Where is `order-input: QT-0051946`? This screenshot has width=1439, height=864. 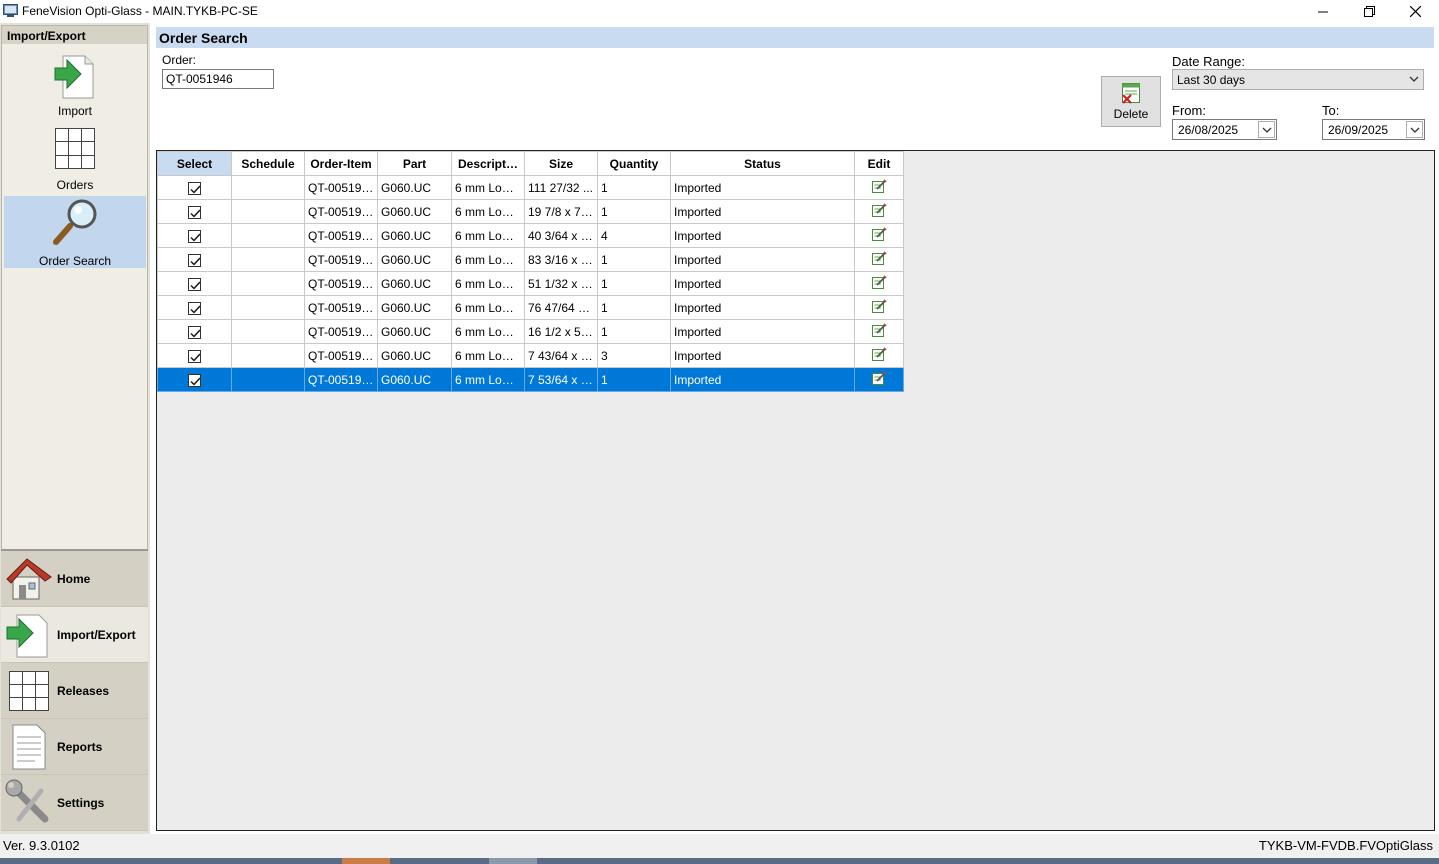 order-input: QT-0051946 is located at coordinates (218, 79).